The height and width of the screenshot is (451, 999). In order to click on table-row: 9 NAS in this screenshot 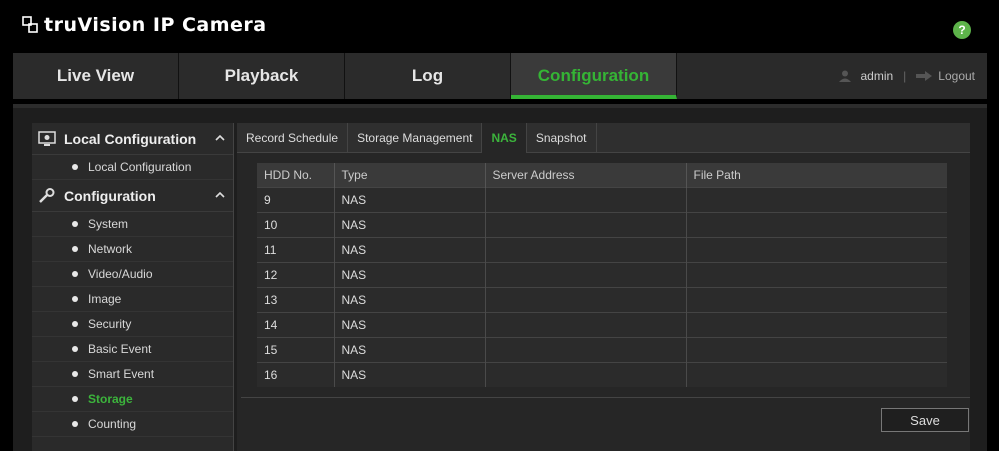, I will do `click(602, 199)`.